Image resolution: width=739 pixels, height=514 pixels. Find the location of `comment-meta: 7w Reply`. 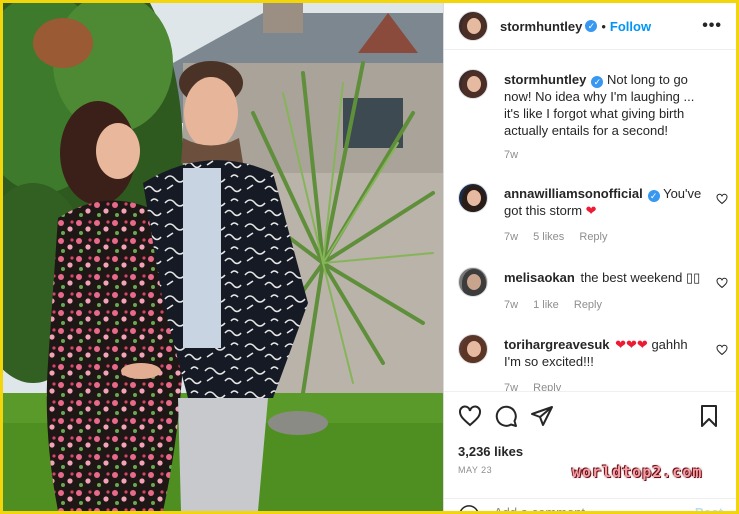

comment-meta: 7w Reply is located at coordinates (538, 386).